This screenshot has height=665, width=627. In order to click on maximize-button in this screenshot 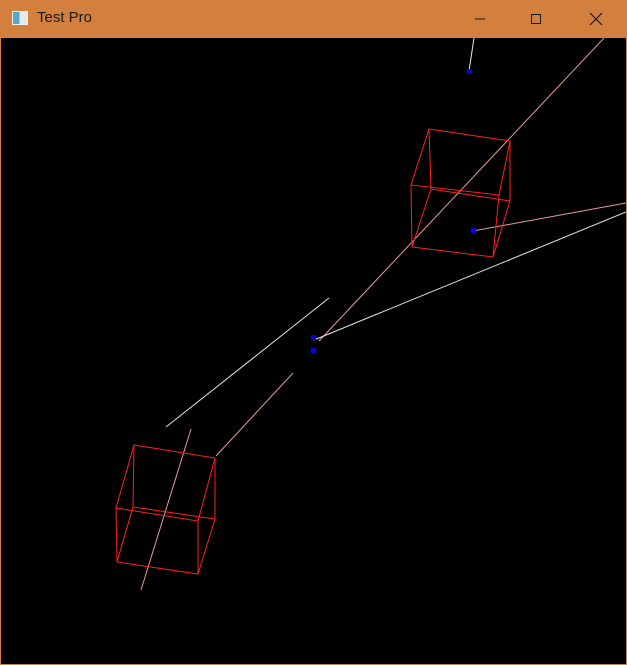, I will do `click(536, 19)`.